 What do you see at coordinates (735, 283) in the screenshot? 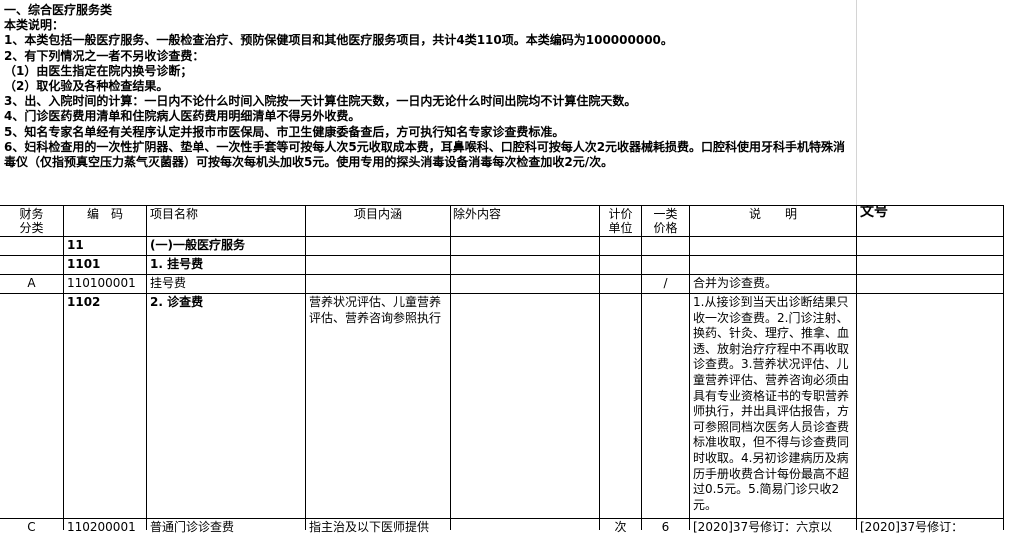
I see `row-remarks: 合并为诊查费。` at bounding box center [735, 283].